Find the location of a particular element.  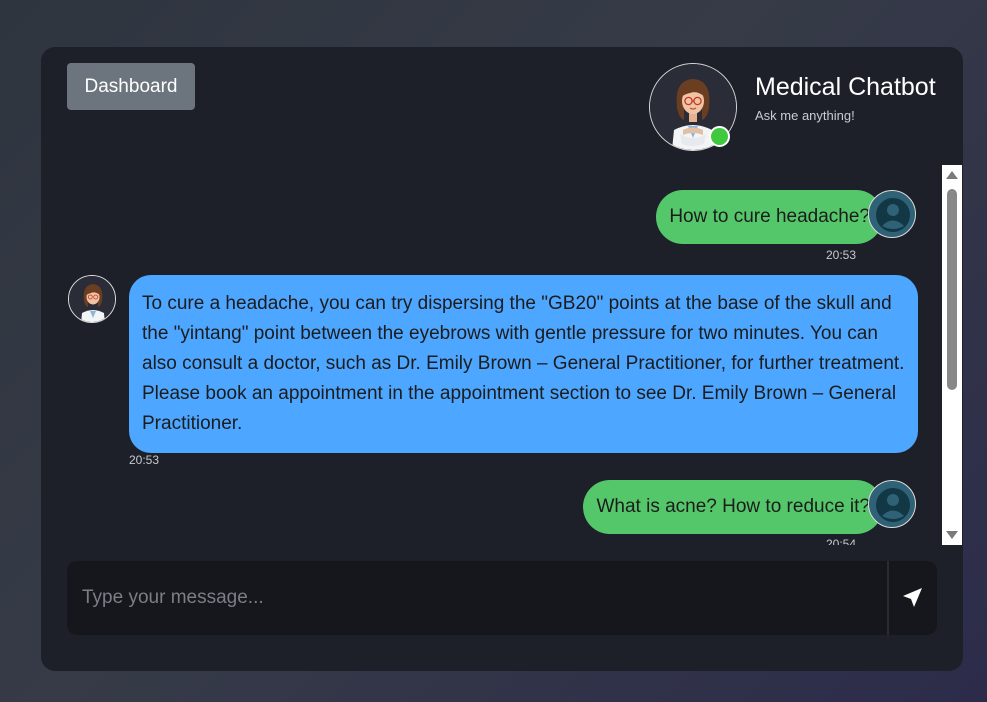

bot-avatar is located at coordinates (92, 299).